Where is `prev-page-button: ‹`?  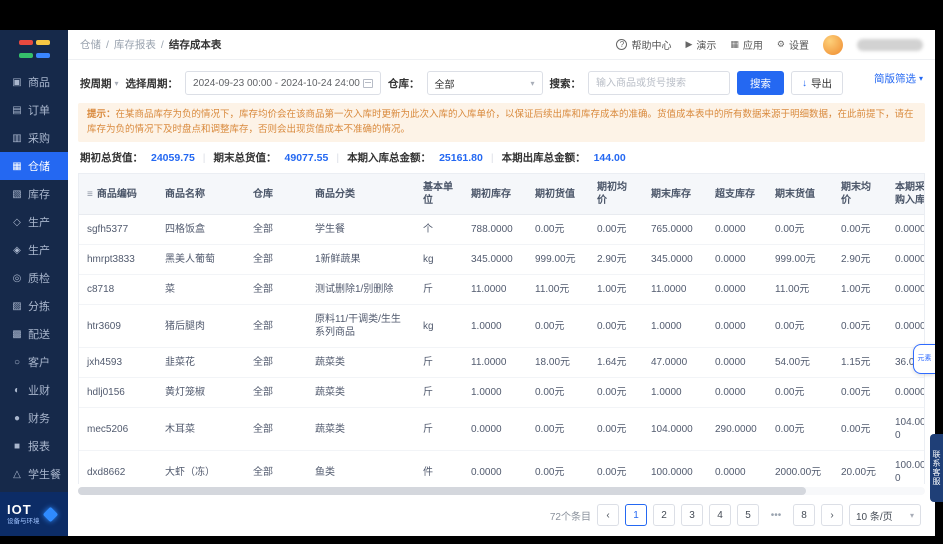 prev-page-button: ‹ is located at coordinates (608, 515).